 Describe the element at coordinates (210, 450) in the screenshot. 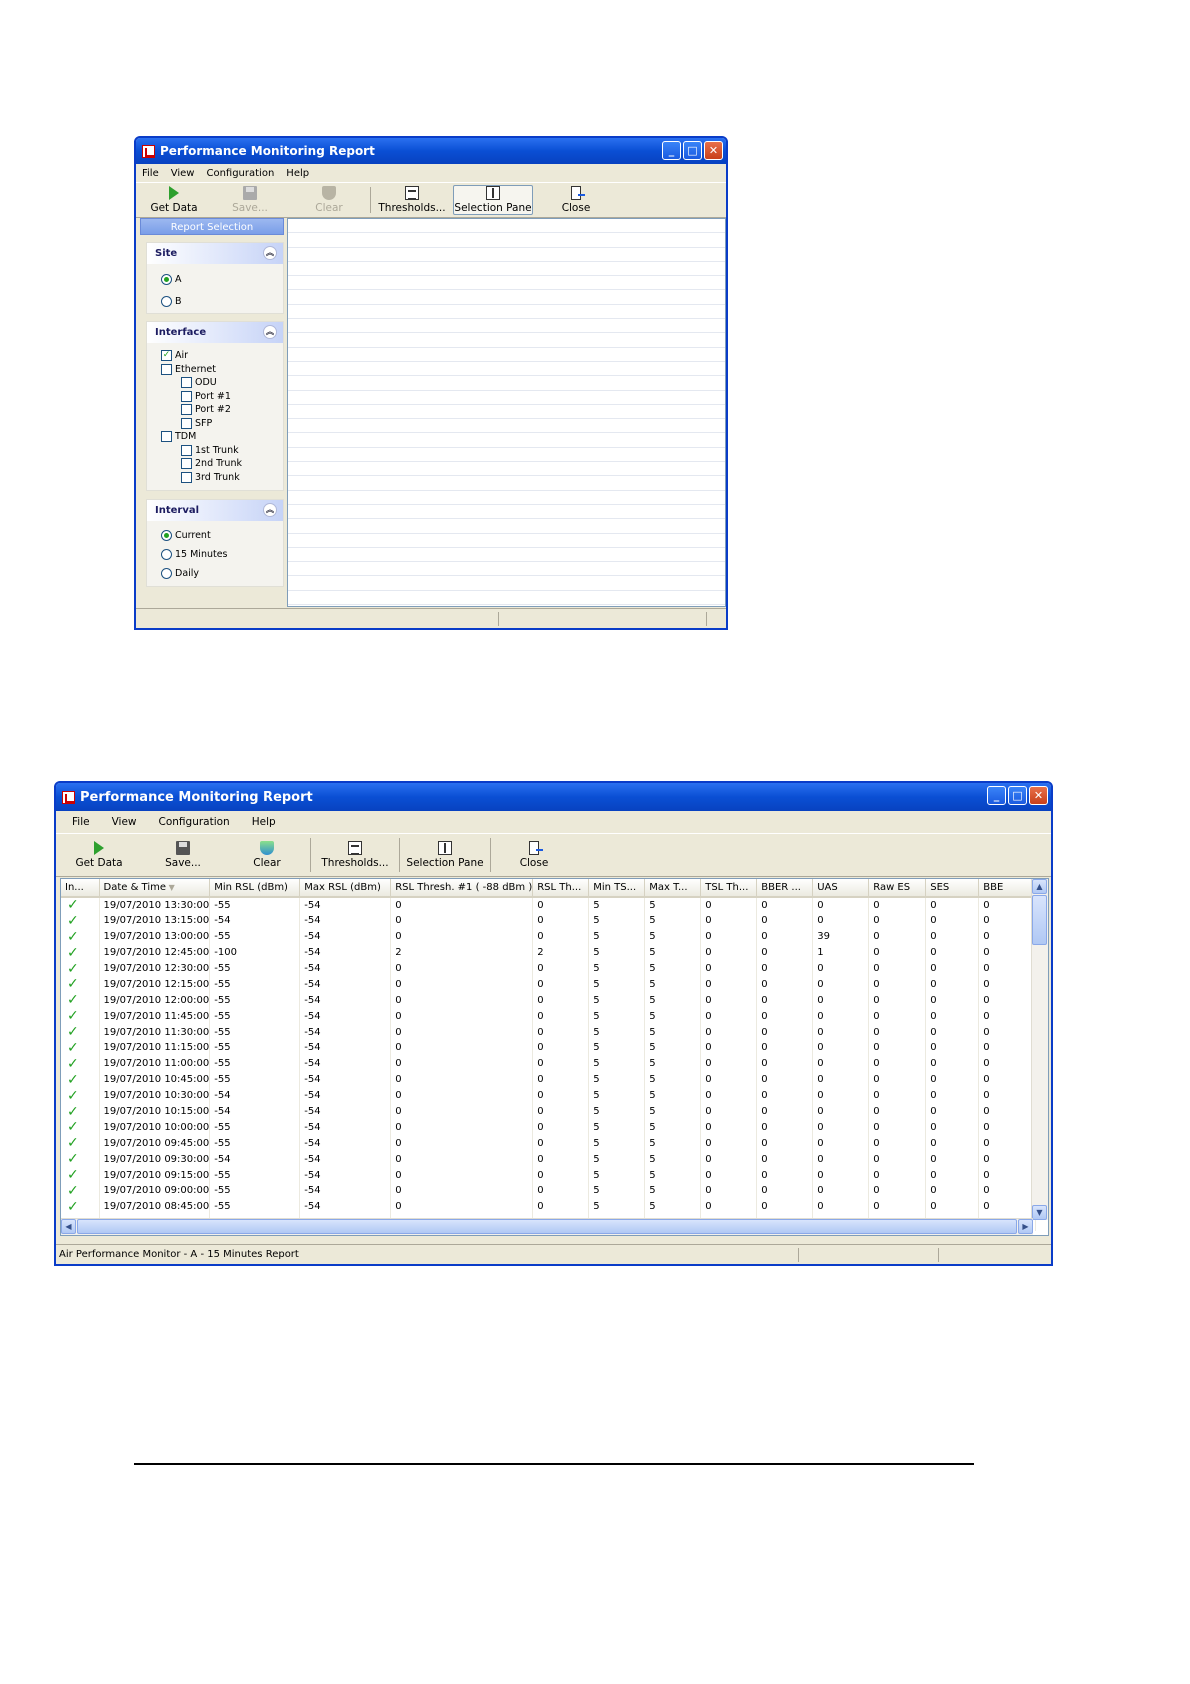

I see `interface-item-1st-trunk: 1st Trunk` at that location.